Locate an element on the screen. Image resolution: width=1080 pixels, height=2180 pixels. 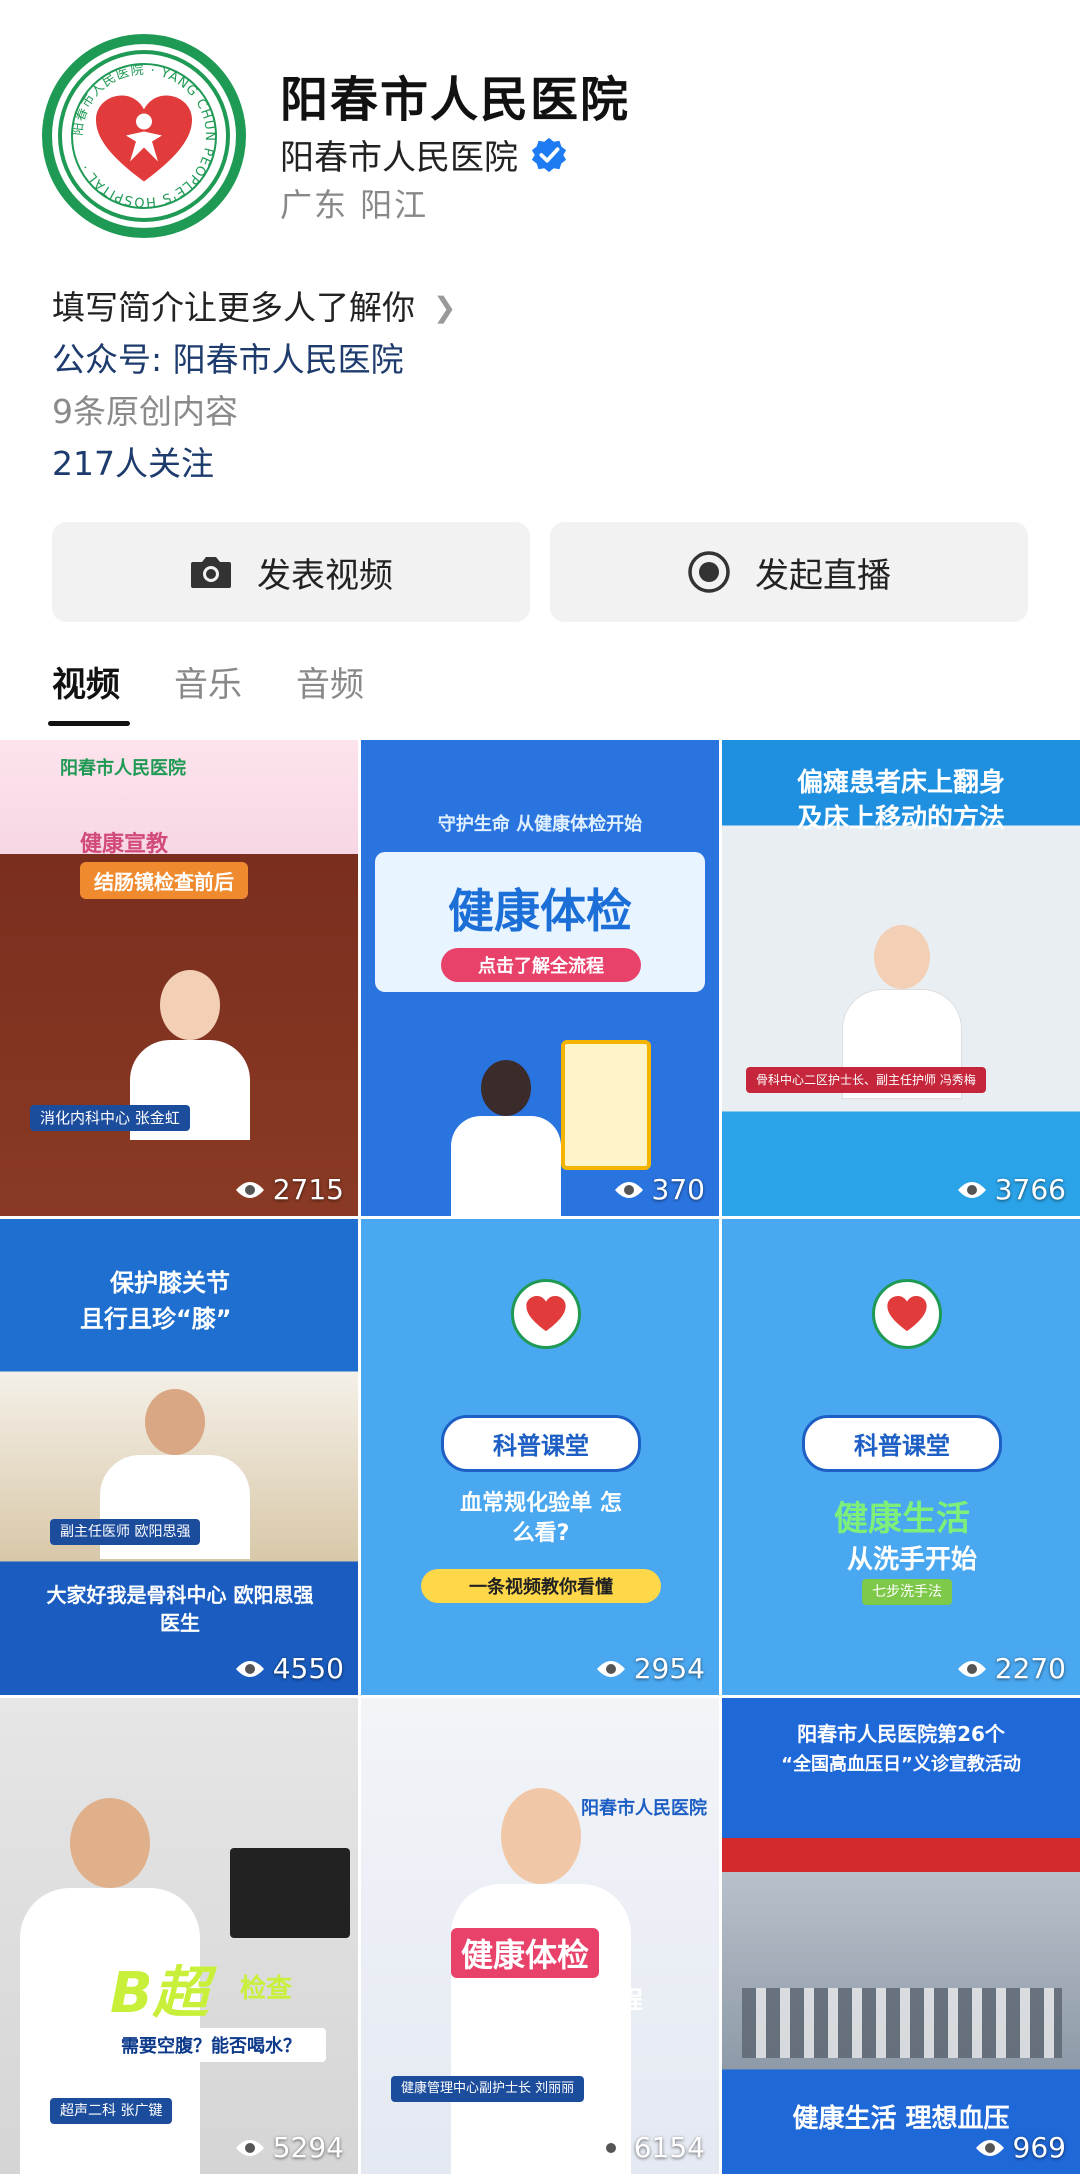
thumb-caption: 大家好我是骨科中心 欧阳思强医生 is located at coordinates (180, 1609).